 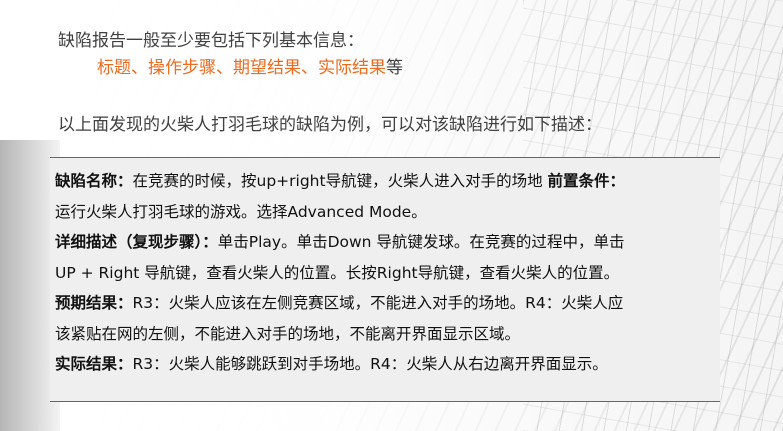 I want to click on intro-items-suffix: 等, so click(x=394, y=68).